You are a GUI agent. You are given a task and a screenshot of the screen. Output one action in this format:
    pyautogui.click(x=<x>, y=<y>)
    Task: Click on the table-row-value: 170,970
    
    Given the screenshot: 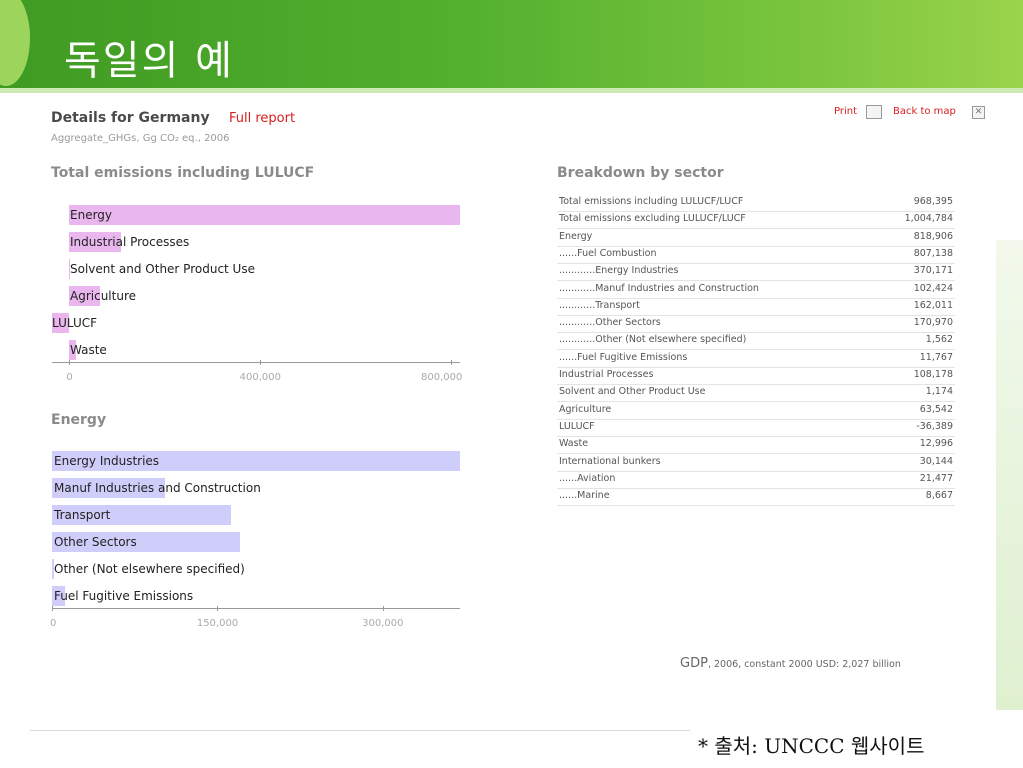 What is the action you would take?
    pyautogui.click(x=933, y=323)
    